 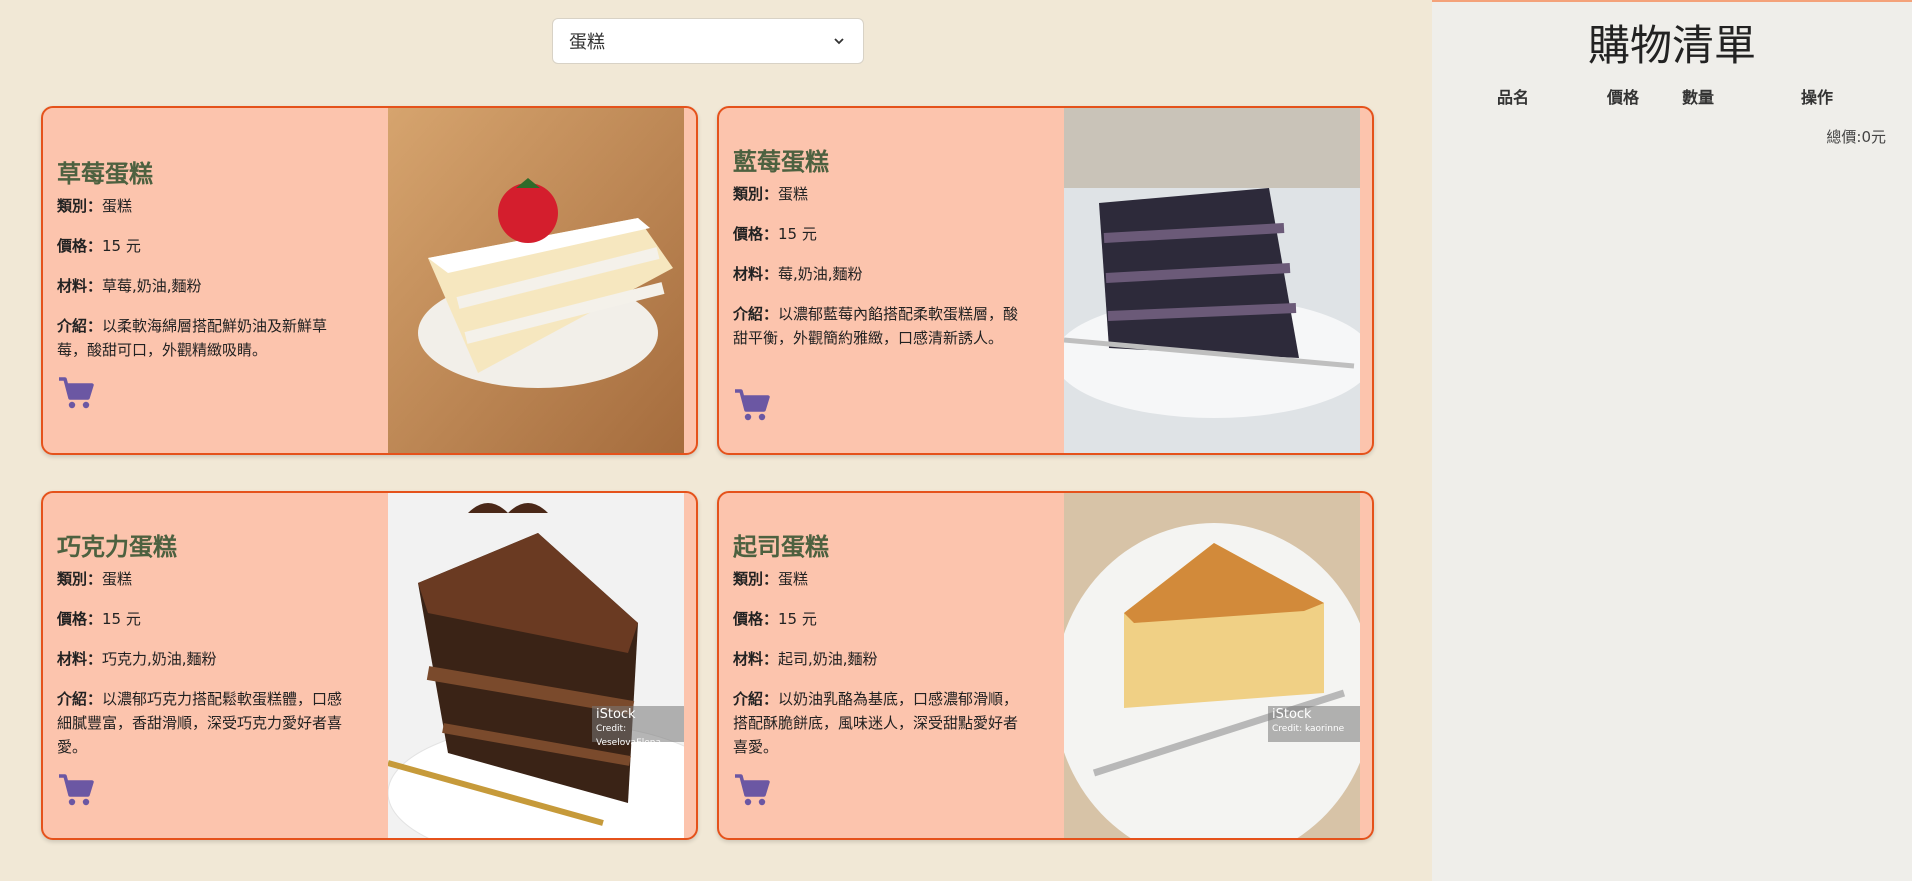 I want to click on photo-watermark: iStock Credit: kaorinne, so click(x=1314, y=724).